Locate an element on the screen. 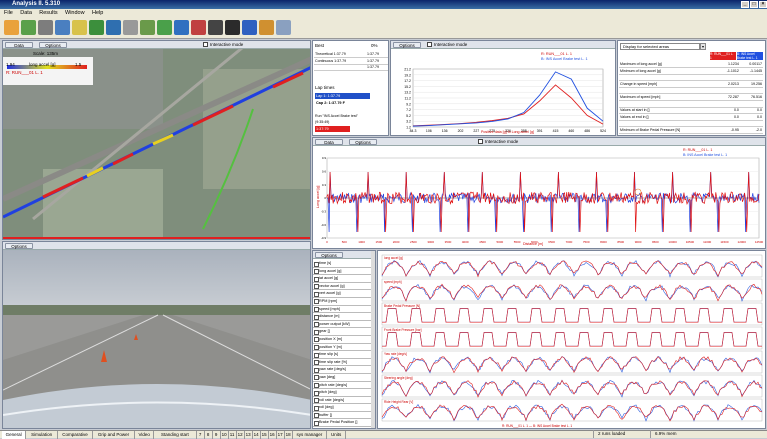 The height and width of the screenshot is (439, 767). list-item: Brake Pedal Position [] is located at coordinates (343, 423).